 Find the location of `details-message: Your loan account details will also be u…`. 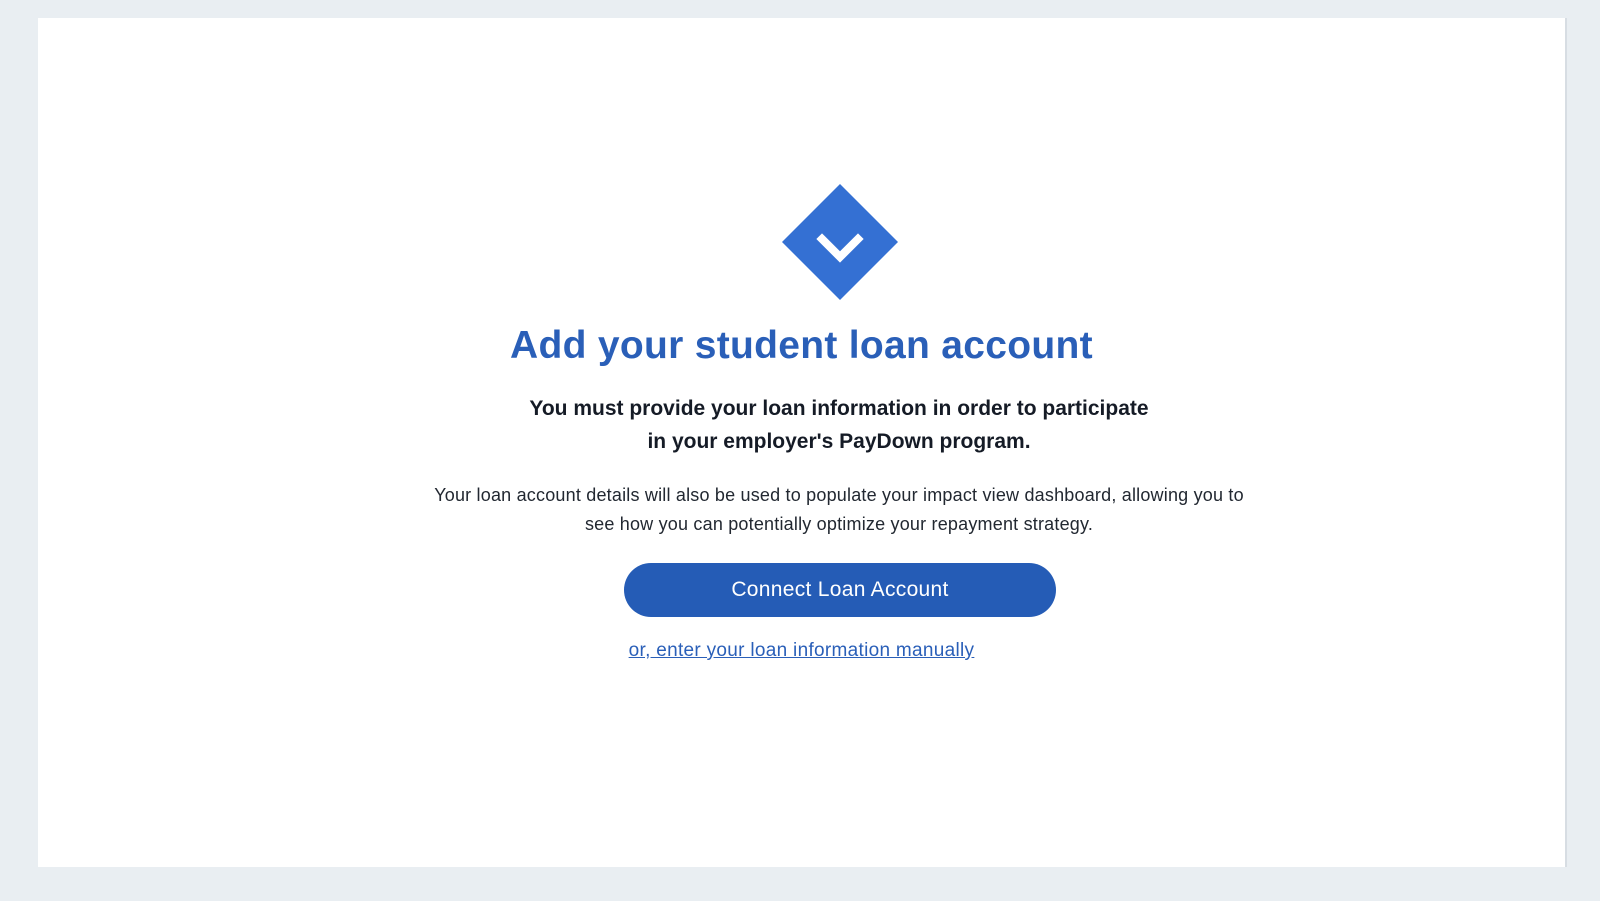

details-message: Your loan account details will also be u… is located at coordinates (839, 510).